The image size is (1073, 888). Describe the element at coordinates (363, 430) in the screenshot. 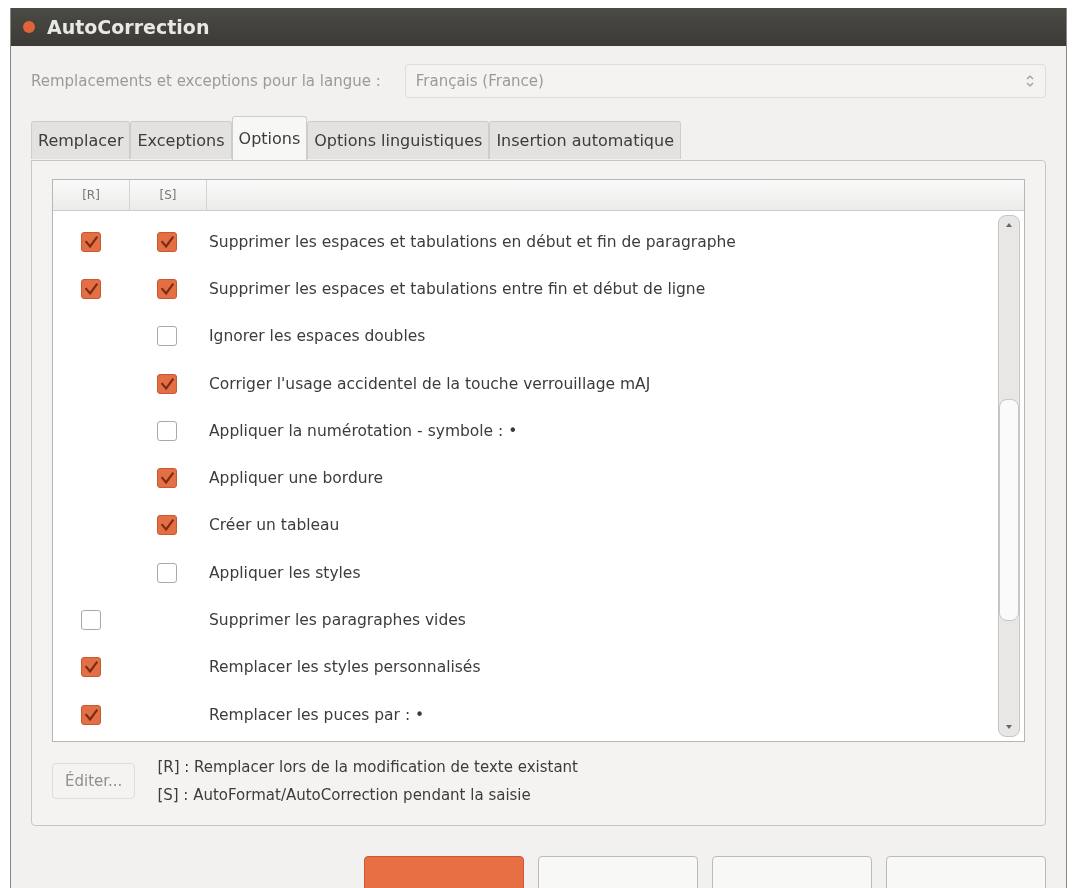

I see `option-label: Appliquer la numérotation - symbole : •` at that location.